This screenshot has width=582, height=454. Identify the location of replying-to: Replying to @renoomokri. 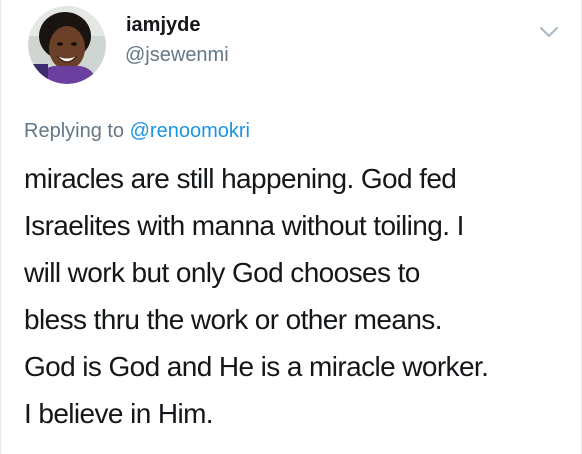
(137, 131).